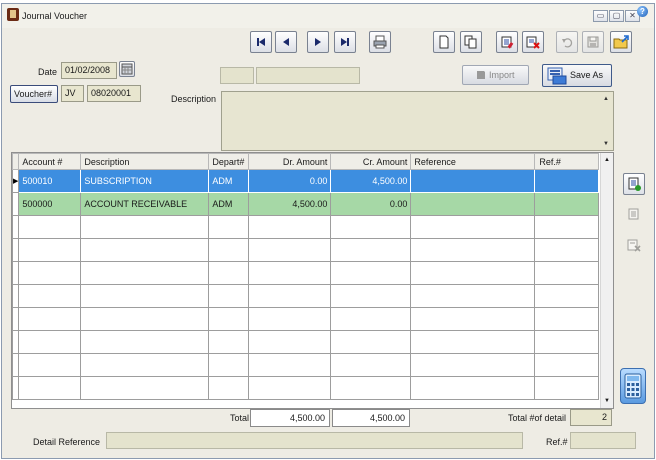 This screenshot has width=656, height=460. Describe the element at coordinates (290, 181) in the screenshot. I see `cell-dr-amount: 0.00` at that location.